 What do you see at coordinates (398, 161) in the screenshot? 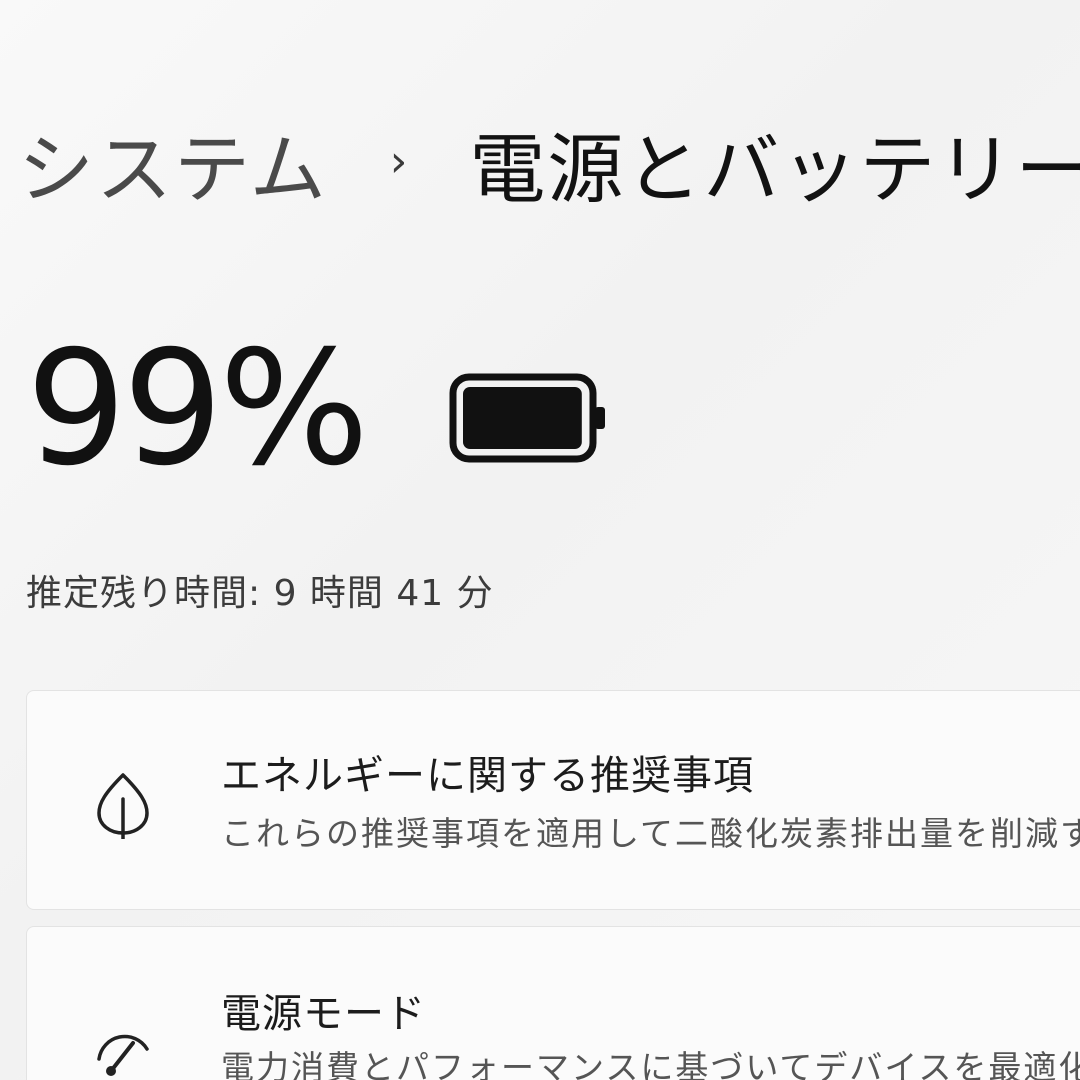
I see `breadcrumb-chevron-icon: ›` at bounding box center [398, 161].